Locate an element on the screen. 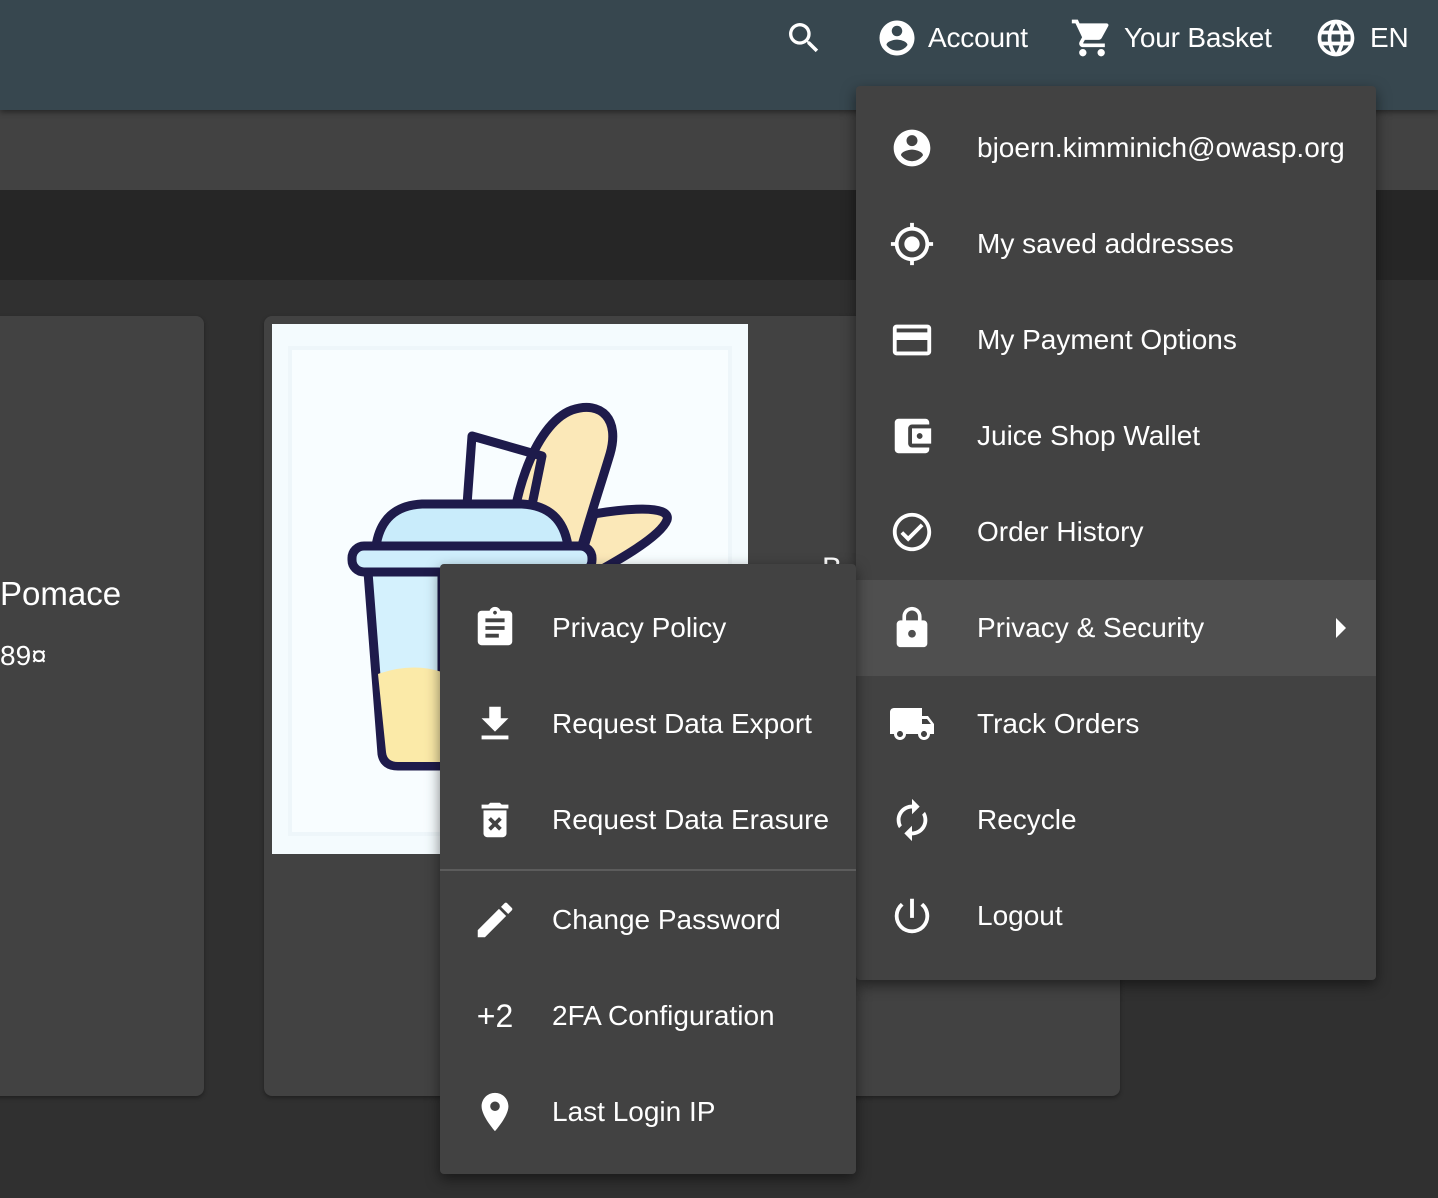 The height and width of the screenshot is (1198, 1438). account-button: Account is located at coordinates (952, 38).